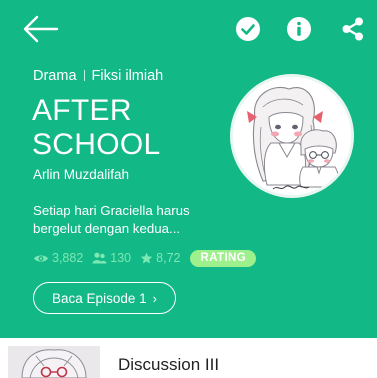  Describe the element at coordinates (168, 258) in the screenshot. I see `rating-value: 8,72` at that location.